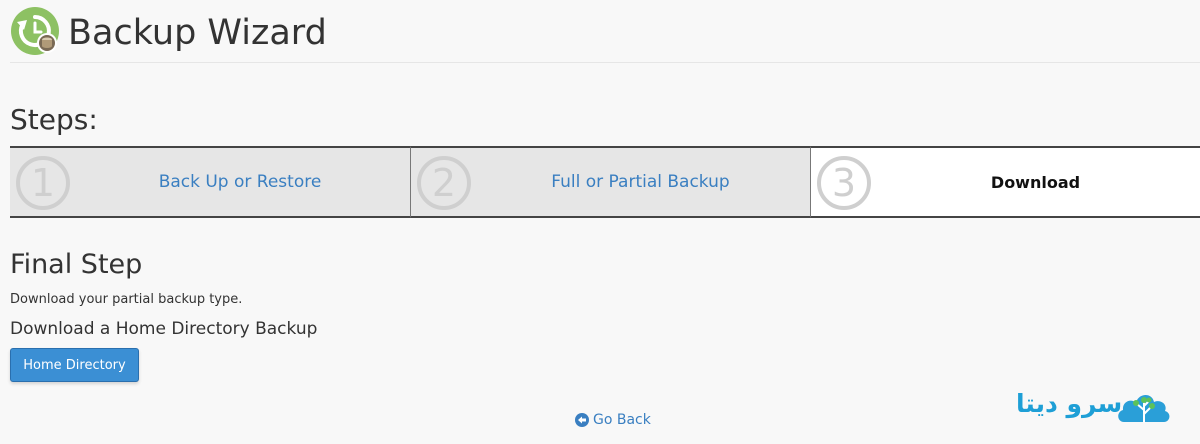  Describe the element at coordinates (1069, 403) in the screenshot. I see `watermark-text: سرو دیتا` at that location.